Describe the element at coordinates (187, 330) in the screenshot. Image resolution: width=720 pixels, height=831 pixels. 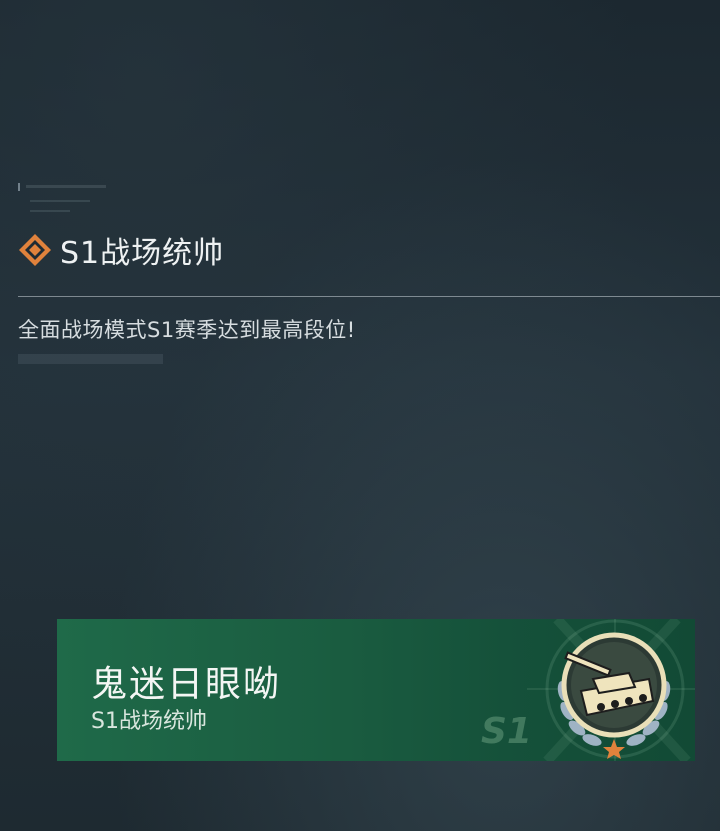
I see `achievement-description: 全面战场模式S1赛季达到最高段位!` at that location.